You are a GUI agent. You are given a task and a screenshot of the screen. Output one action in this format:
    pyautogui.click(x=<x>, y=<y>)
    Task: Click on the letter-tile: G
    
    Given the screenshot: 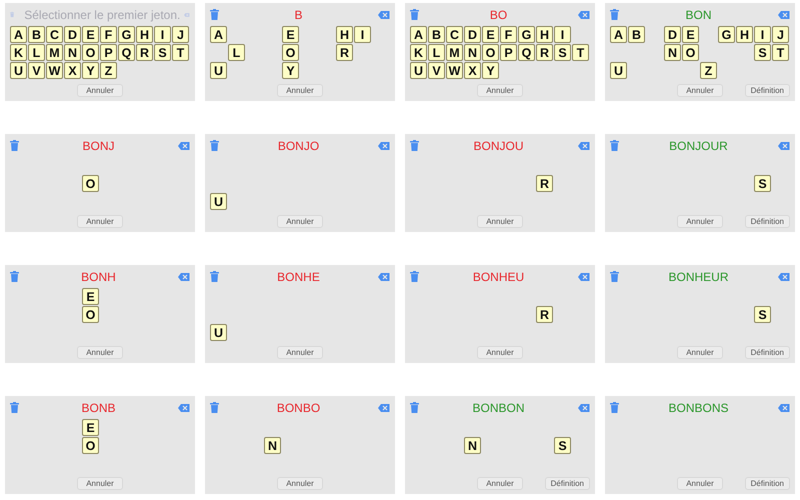 What is the action you would take?
    pyautogui.click(x=526, y=34)
    